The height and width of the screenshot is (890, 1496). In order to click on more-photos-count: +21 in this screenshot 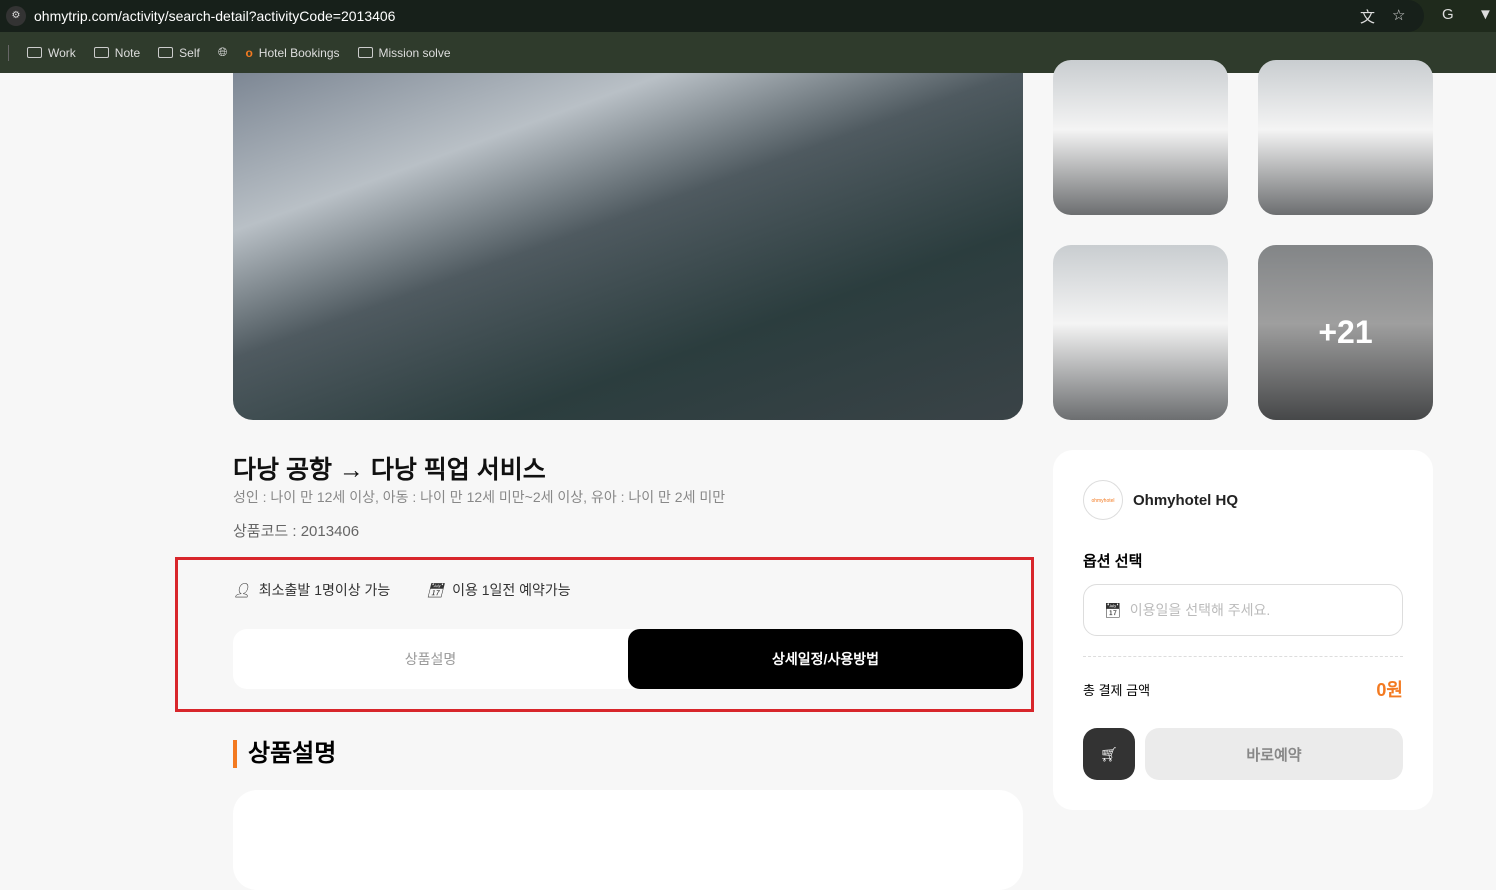, I will do `click(1345, 332)`.